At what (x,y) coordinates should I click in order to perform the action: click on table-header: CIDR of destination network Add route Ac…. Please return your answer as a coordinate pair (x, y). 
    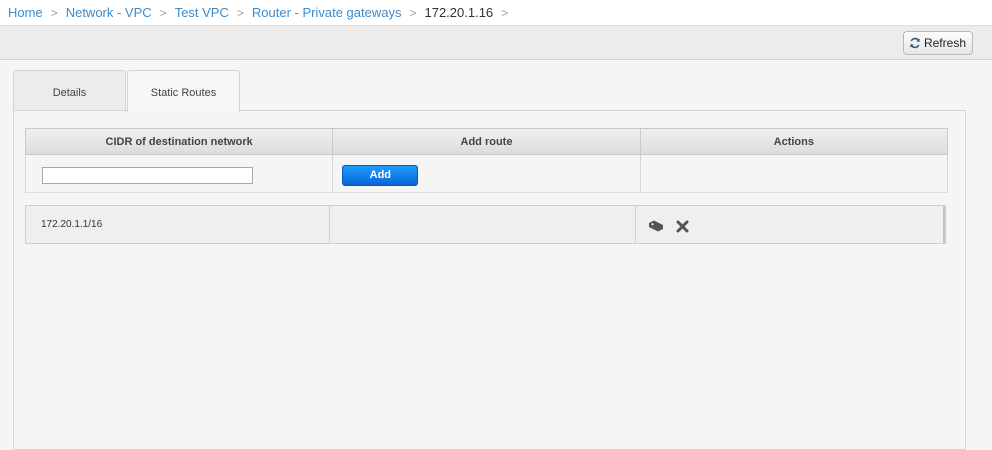
    Looking at the image, I should click on (486, 141).